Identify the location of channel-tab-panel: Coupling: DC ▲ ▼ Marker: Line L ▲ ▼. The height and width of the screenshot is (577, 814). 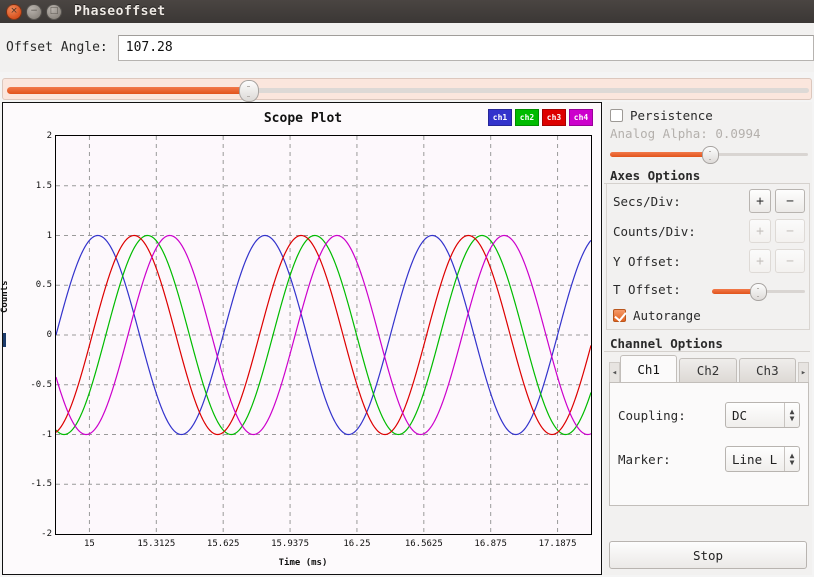
(709, 444).